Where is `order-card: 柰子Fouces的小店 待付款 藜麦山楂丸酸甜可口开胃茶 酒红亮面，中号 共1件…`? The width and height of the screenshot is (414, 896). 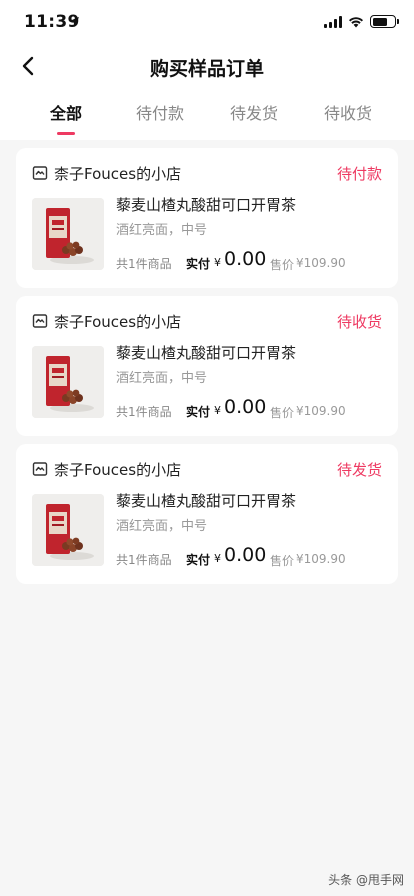 order-card: 柰子Fouces的小店 待付款 藜麦山楂丸酸甜可口开胃茶 酒红亮面，中号 共1件… is located at coordinates (207, 218).